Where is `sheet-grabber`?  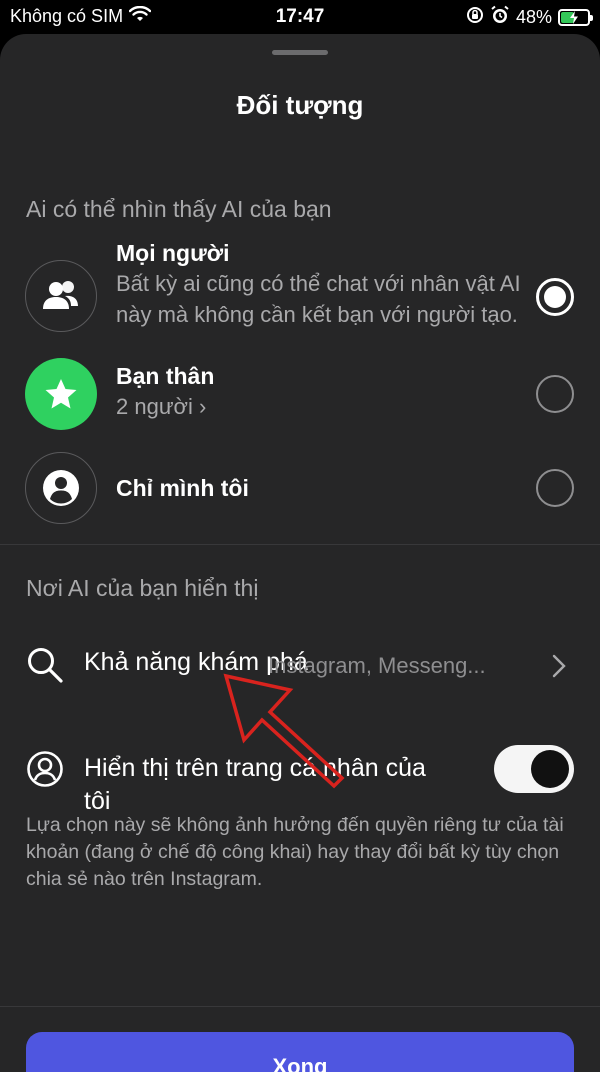 sheet-grabber is located at coordinates (300, 52).